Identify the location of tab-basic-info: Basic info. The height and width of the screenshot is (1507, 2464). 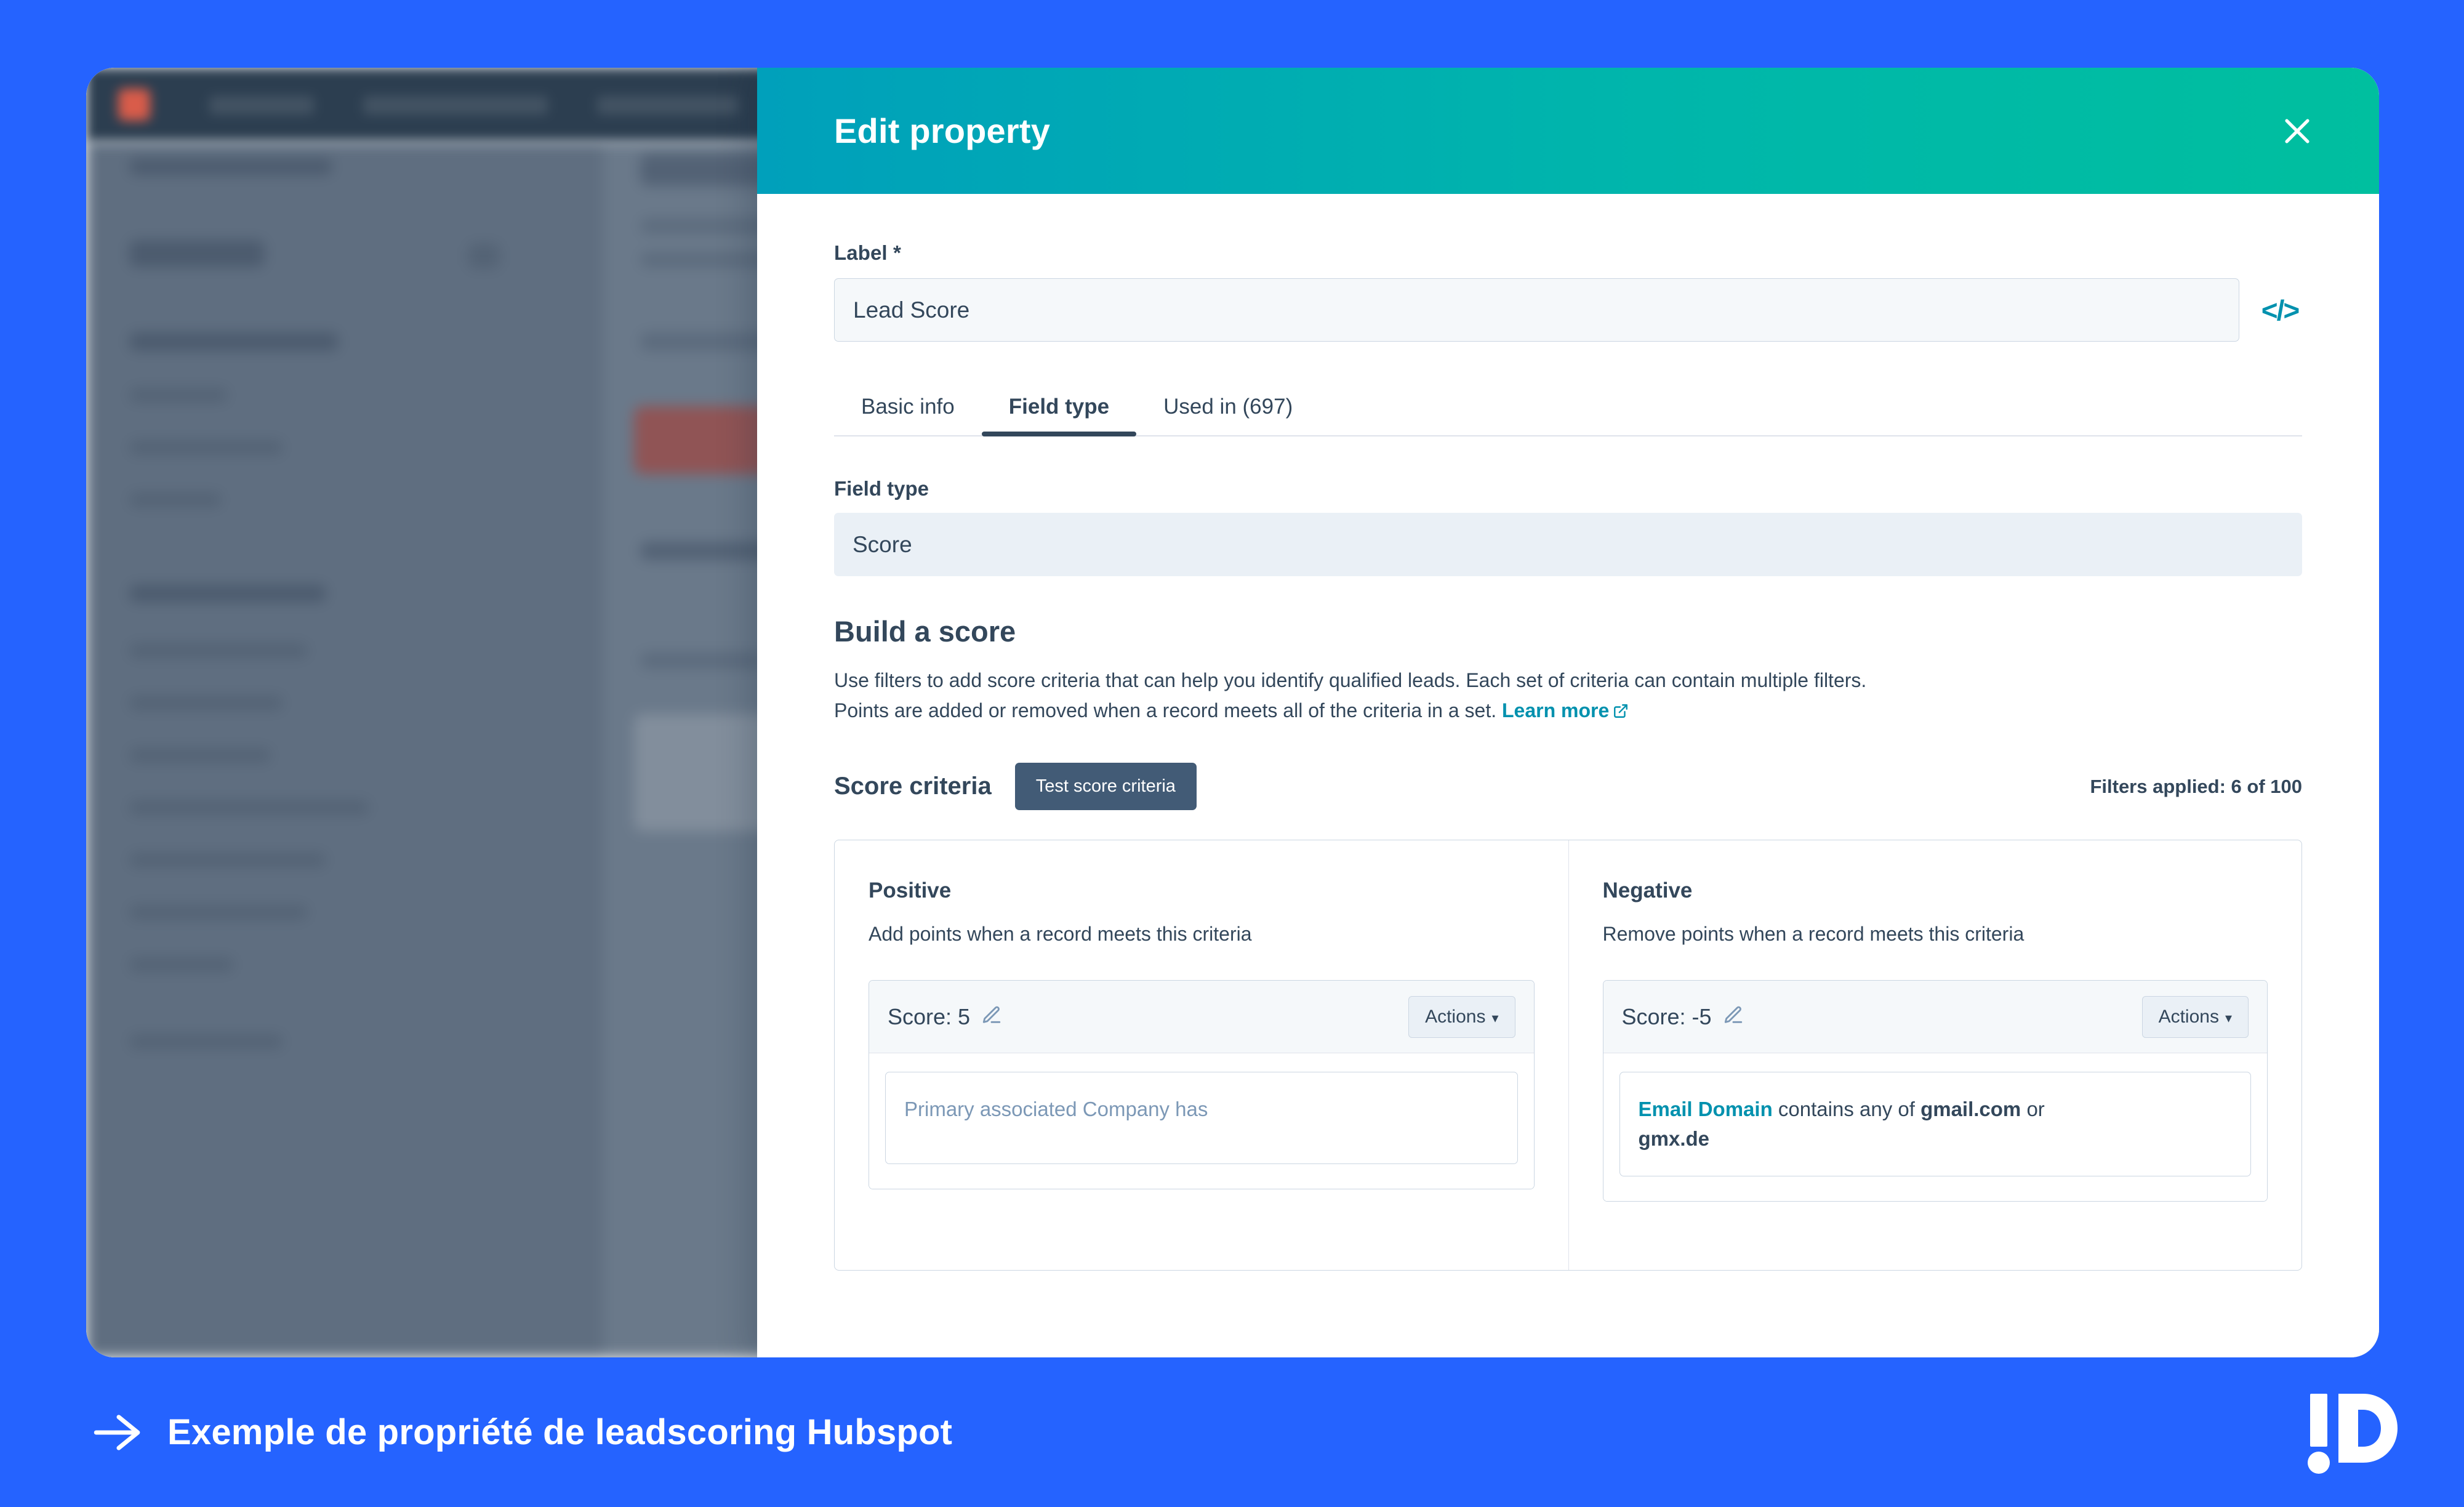
(908, 410).